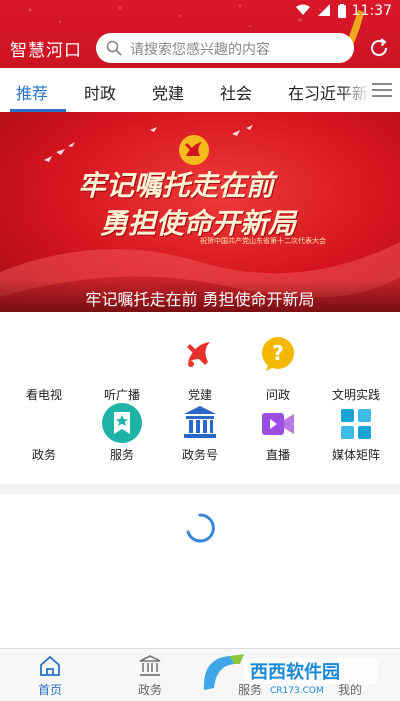  What do you see at coordinates (297, 691) in the screenshot?
I see `watermark-domain: CR173.COM` at bounding box center [297, 691].